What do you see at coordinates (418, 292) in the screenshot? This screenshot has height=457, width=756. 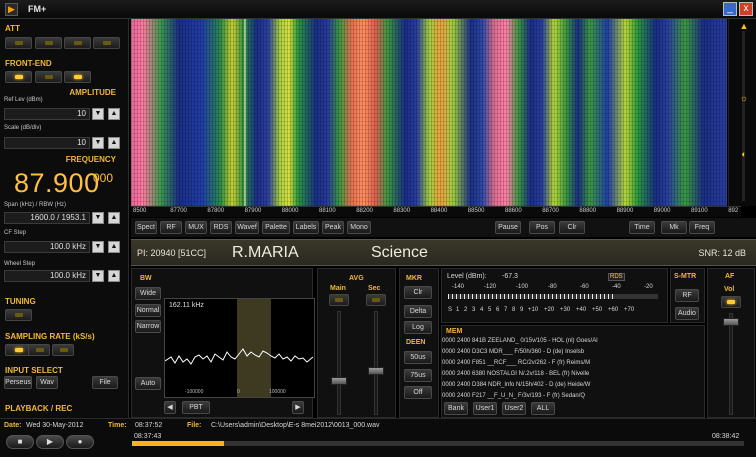 I see `mkr-clr-button: Clr` at bounding box center [418, 292].